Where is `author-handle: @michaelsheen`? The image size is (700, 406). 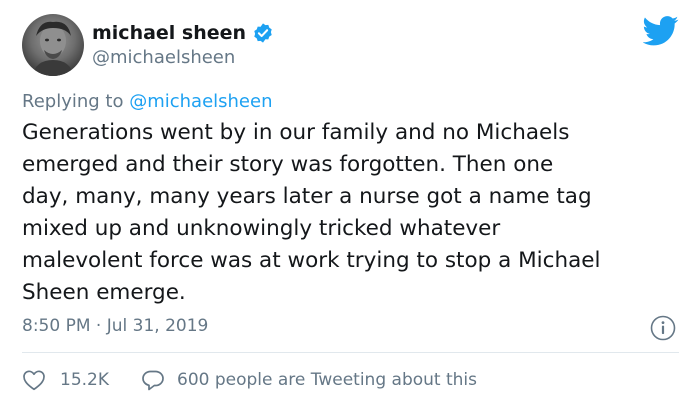
author-handle: @michaelsheen is located at coordinates (163, 57).